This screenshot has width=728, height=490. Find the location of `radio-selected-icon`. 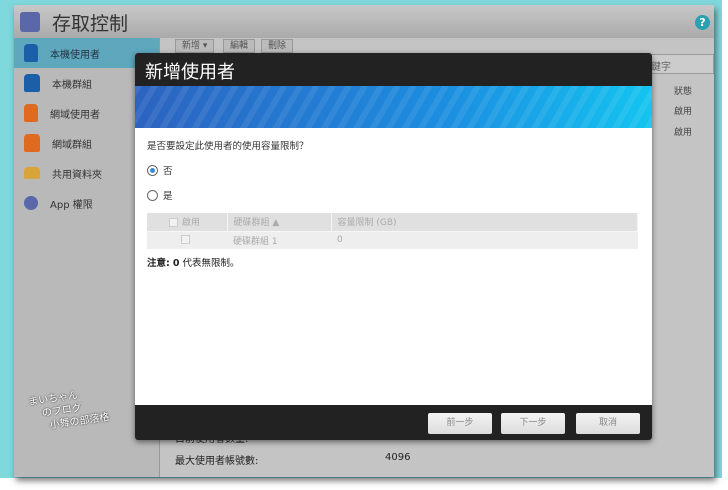

radio-selected-icon is located at coordinates (152, 170).